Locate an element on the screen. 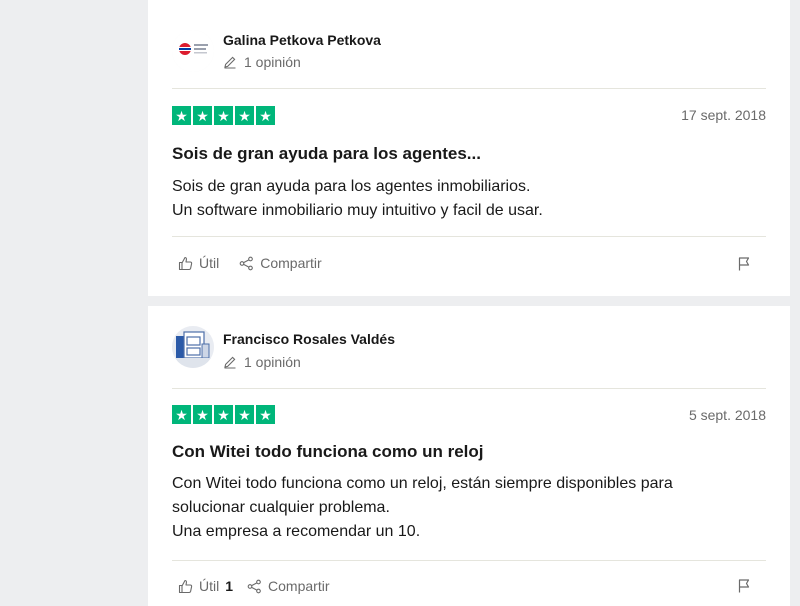  review-actions: Útil 1 Compartir is located at coordinates (261, 586).